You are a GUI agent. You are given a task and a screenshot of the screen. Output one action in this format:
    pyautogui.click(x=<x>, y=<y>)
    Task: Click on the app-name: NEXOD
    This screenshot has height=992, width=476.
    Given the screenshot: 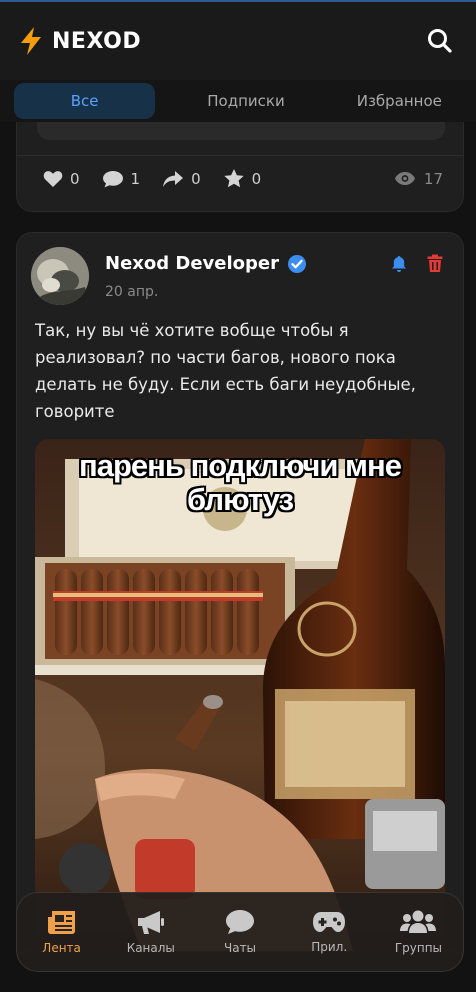 What is the action you would take?
    pyautogui.click(x=97, y=41)
    